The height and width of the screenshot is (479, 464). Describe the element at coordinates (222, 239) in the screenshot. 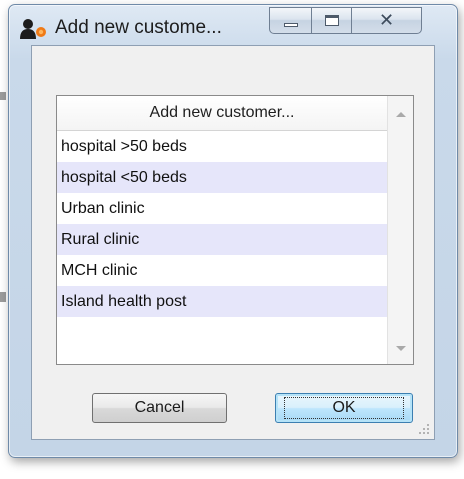

I see `list-item: Rural clinic` at that location.